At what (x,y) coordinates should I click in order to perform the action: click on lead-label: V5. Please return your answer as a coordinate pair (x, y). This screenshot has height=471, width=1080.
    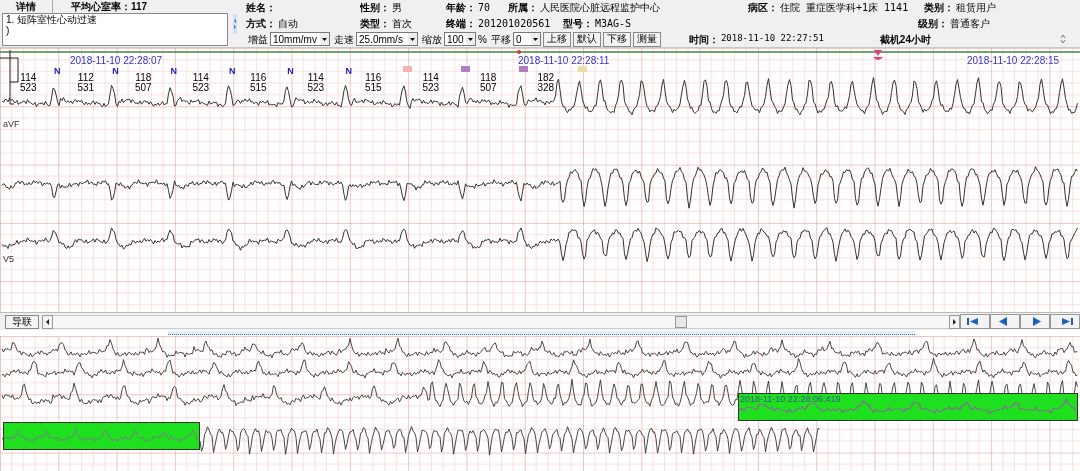
    Looking at the image, I should click on (8, 259).